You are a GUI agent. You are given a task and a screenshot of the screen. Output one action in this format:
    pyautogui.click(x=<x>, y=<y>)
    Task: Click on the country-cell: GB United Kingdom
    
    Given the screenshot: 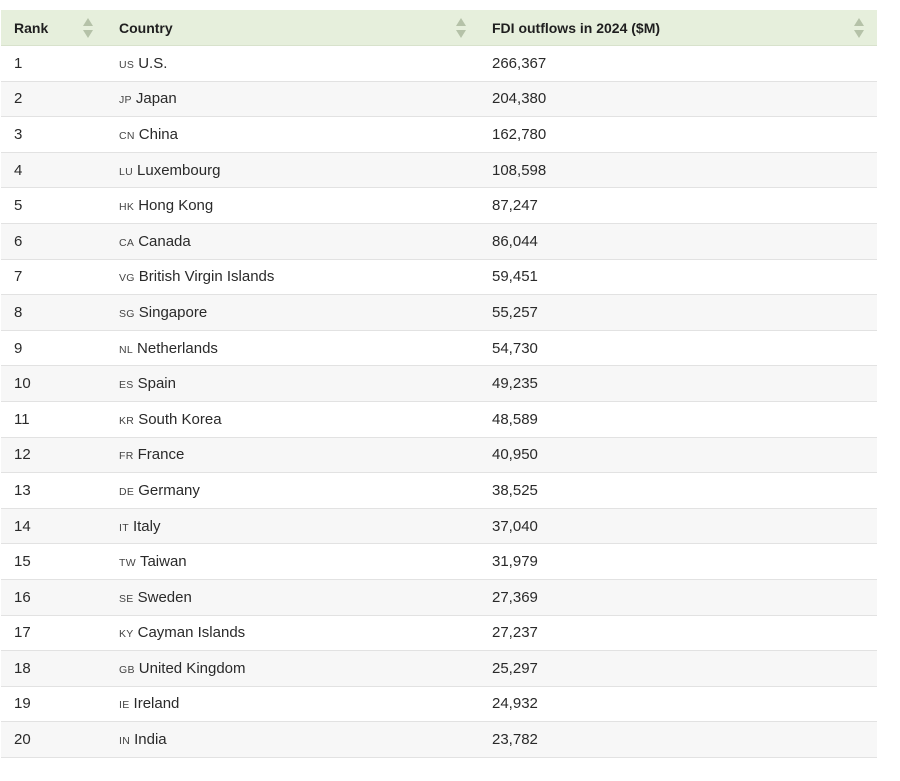 What is the action you would take?
    pyautogui.click(x=292, y=668)
    